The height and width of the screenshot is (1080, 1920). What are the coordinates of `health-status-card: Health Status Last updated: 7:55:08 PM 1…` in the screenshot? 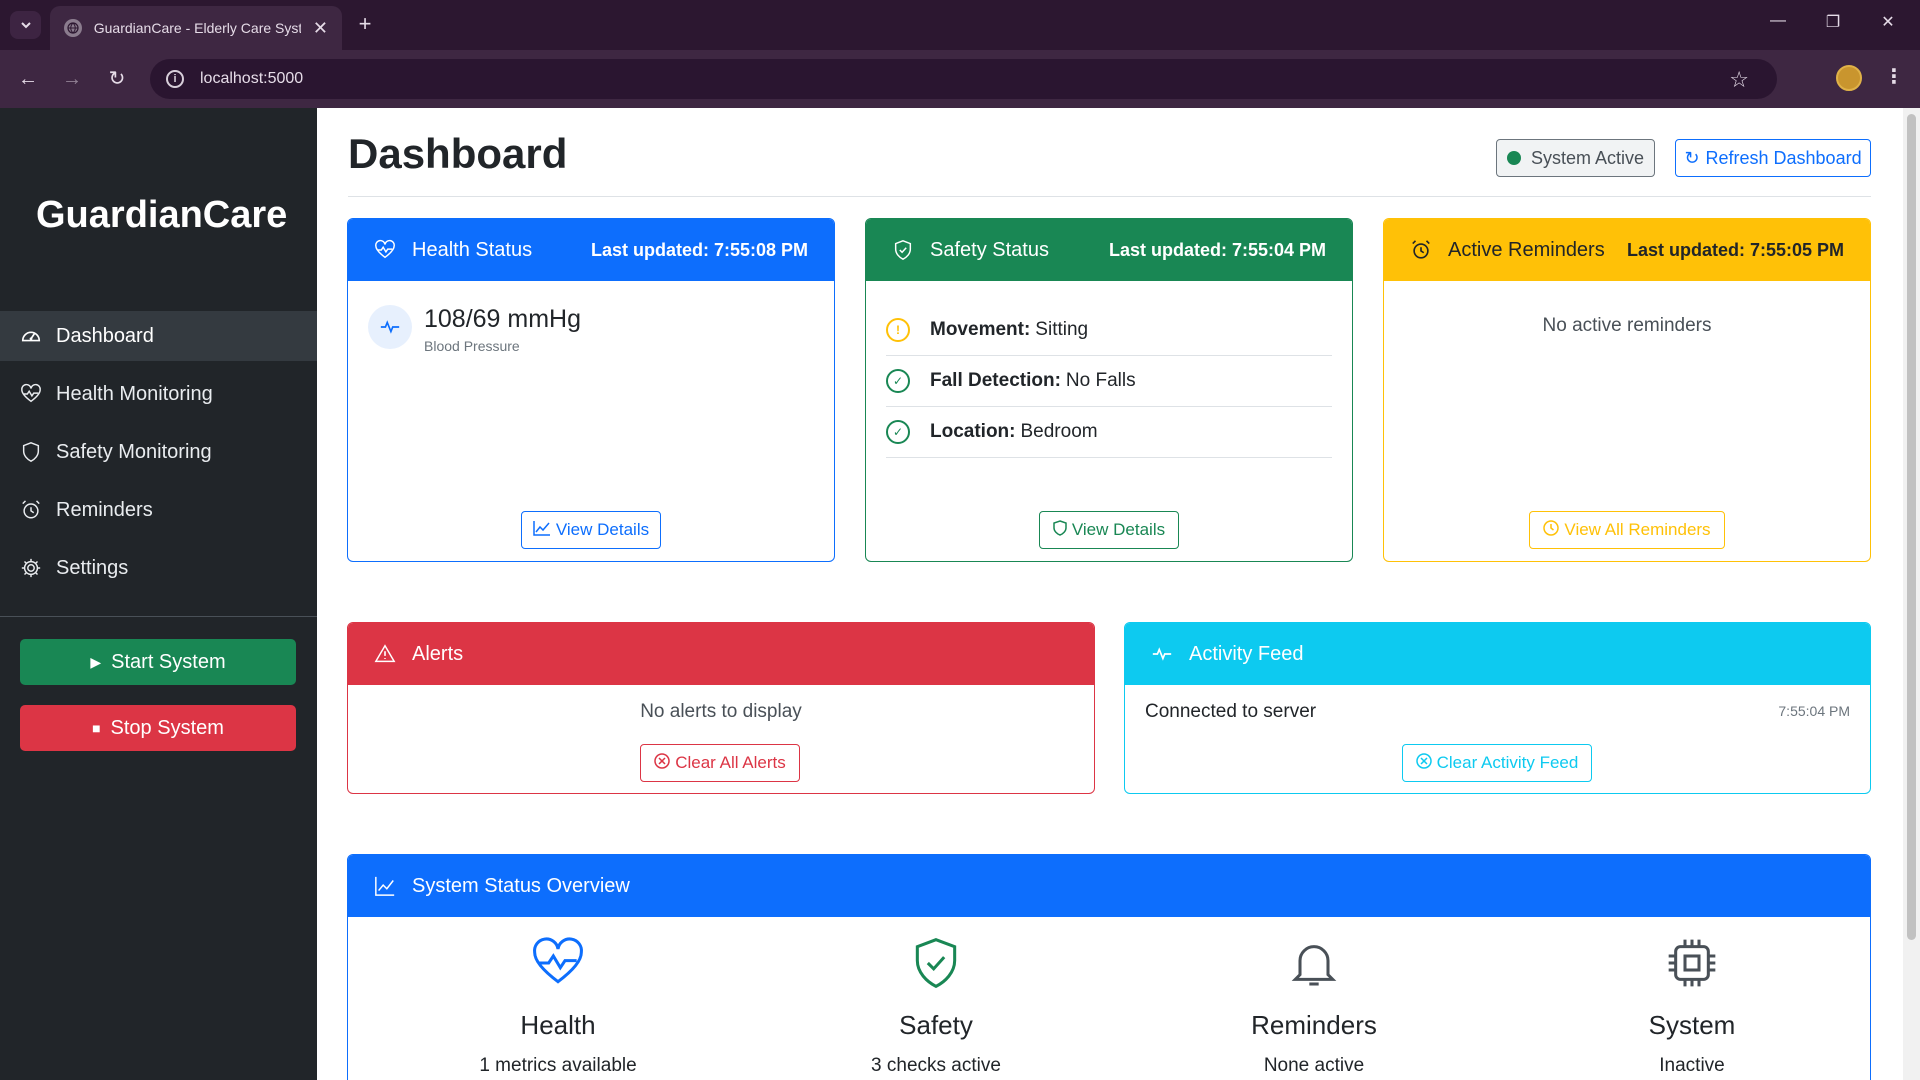 It's located at (591, 390).